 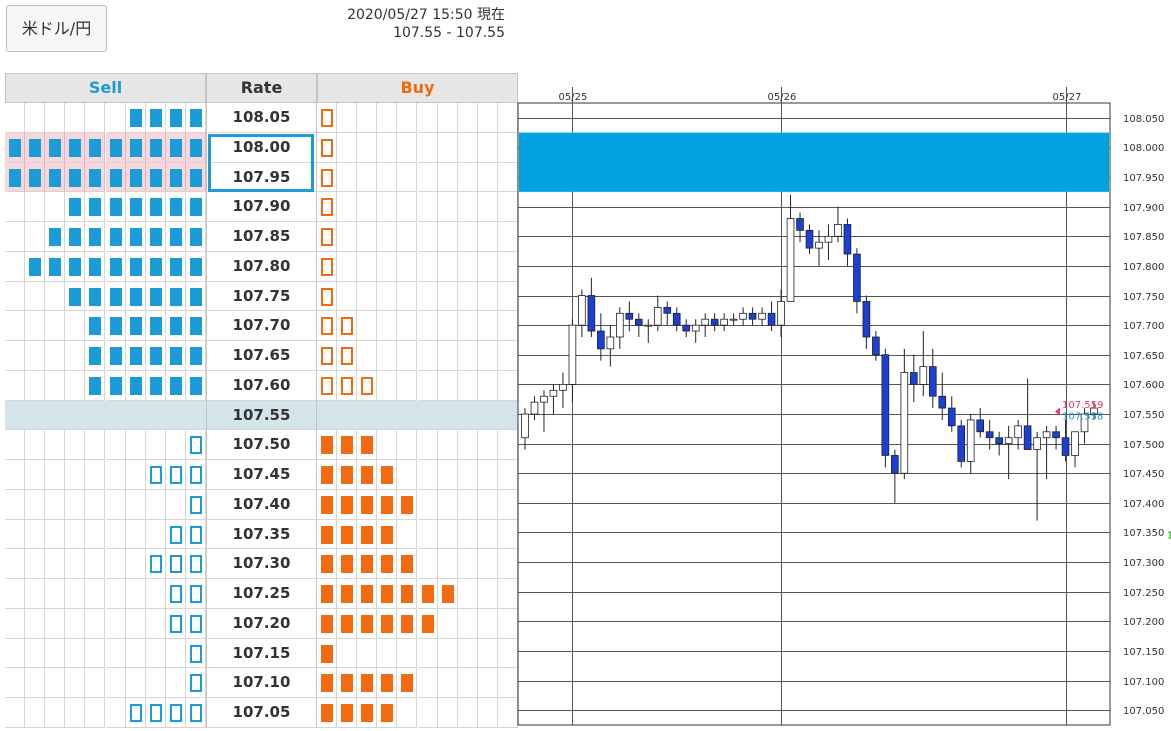 I want to click on y-tick-label: 107.750, so click(x=1143, y=297).